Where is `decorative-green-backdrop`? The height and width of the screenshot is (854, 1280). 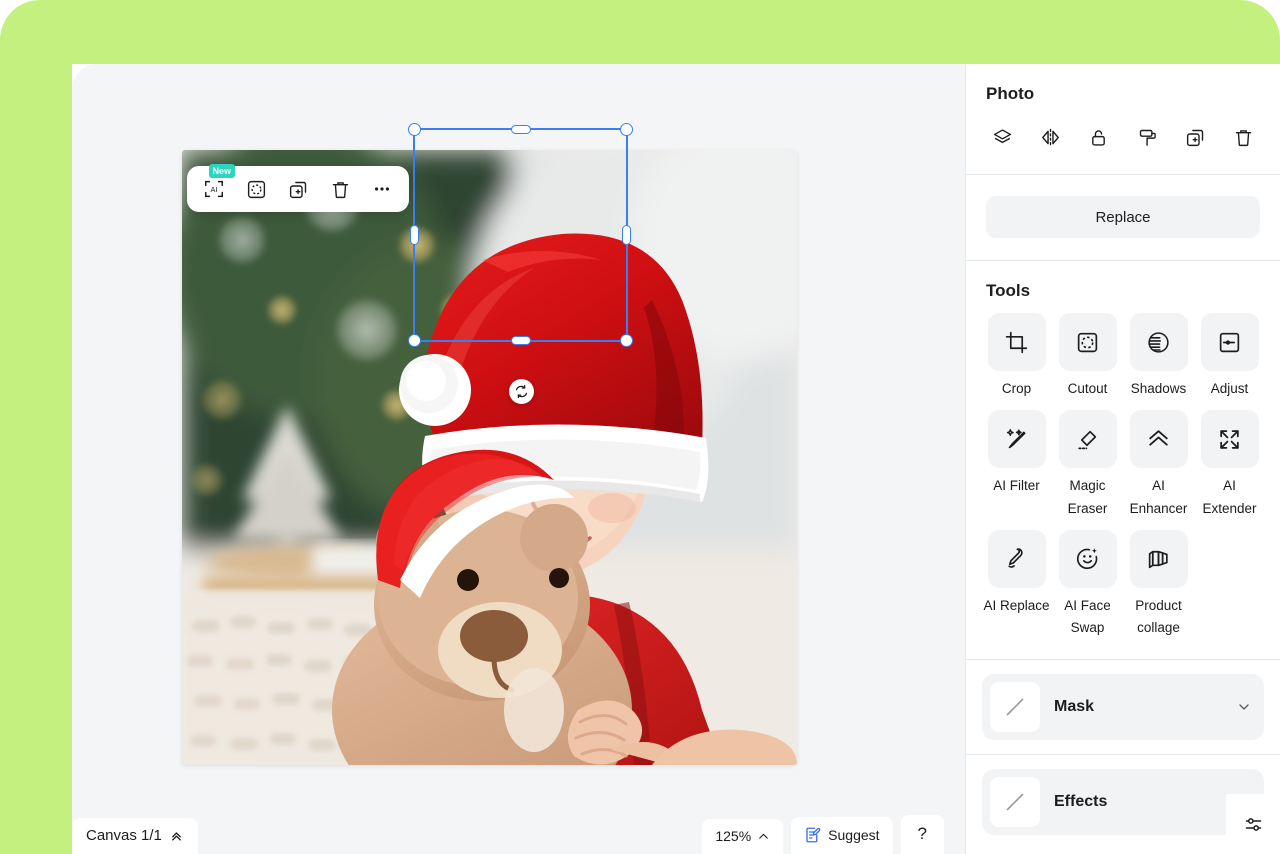
decorative-green-backdrop is located at coordinates (640, 32).